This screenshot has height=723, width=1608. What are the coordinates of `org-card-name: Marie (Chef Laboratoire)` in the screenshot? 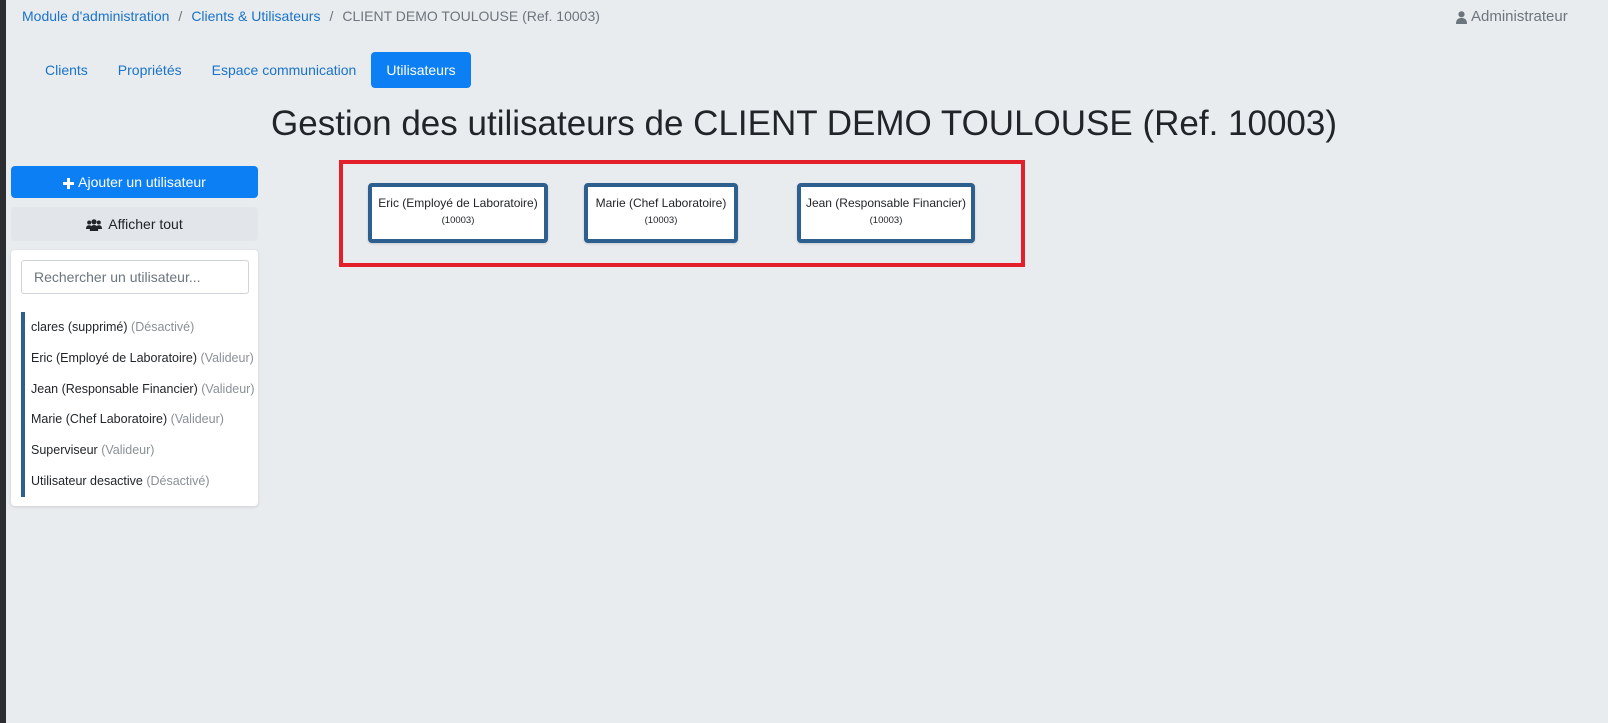 It's located at (661, 203).